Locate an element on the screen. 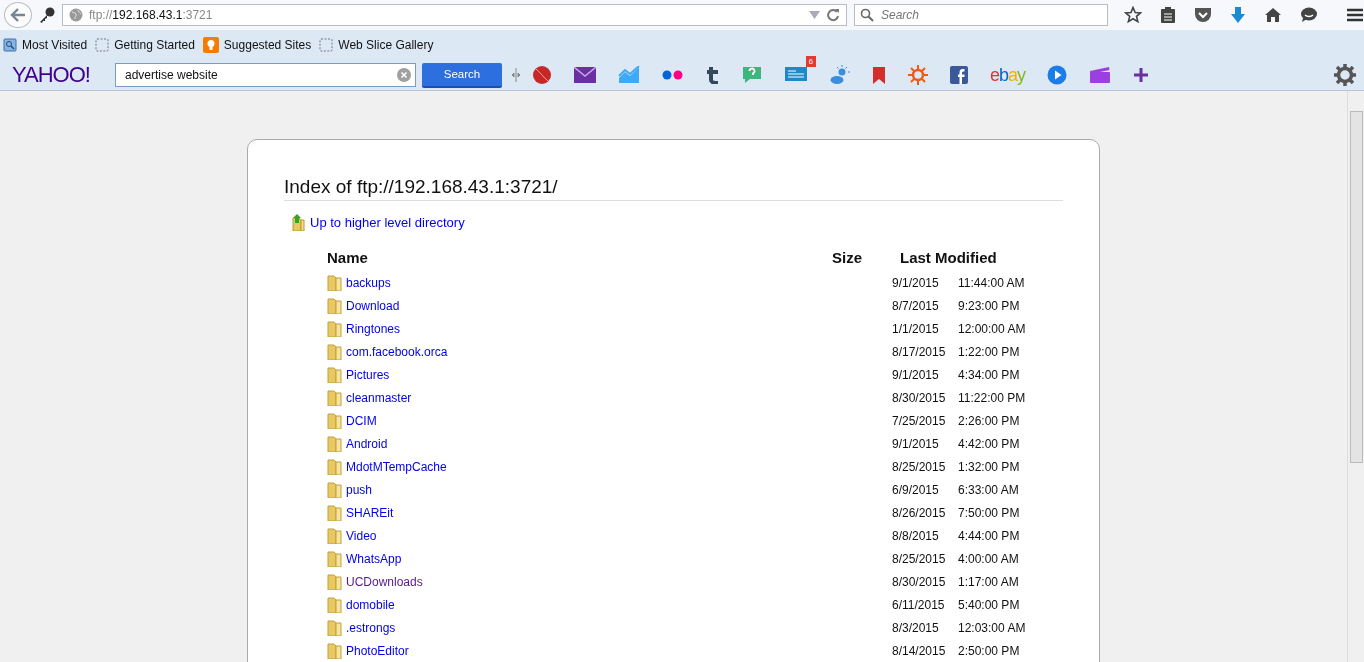 This screenshot has height=662, width=1364. folder-link: Ringtones is located at coordinates (373, 328).